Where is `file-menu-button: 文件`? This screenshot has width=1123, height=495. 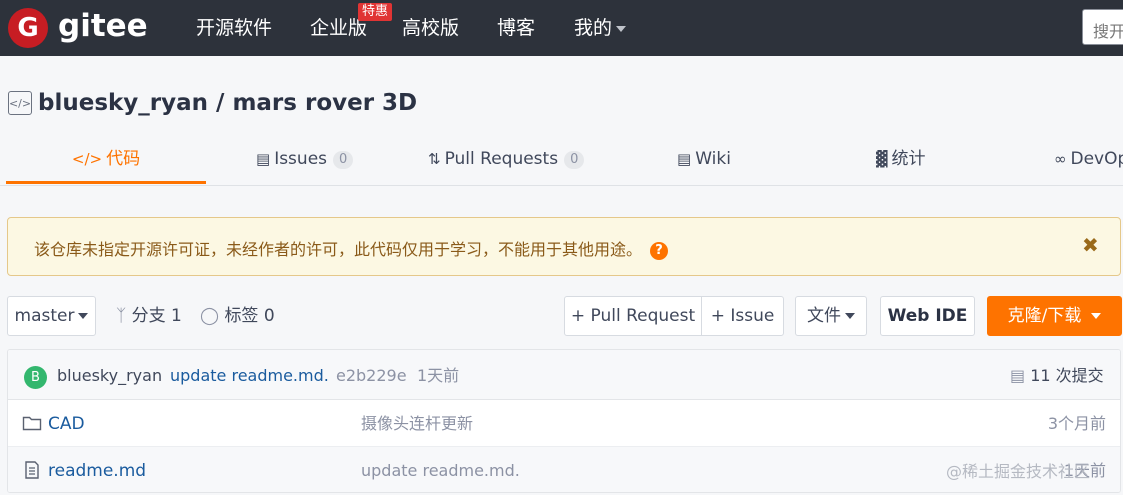
file-menu-button: 文件 is located at coordinates (831, 316).